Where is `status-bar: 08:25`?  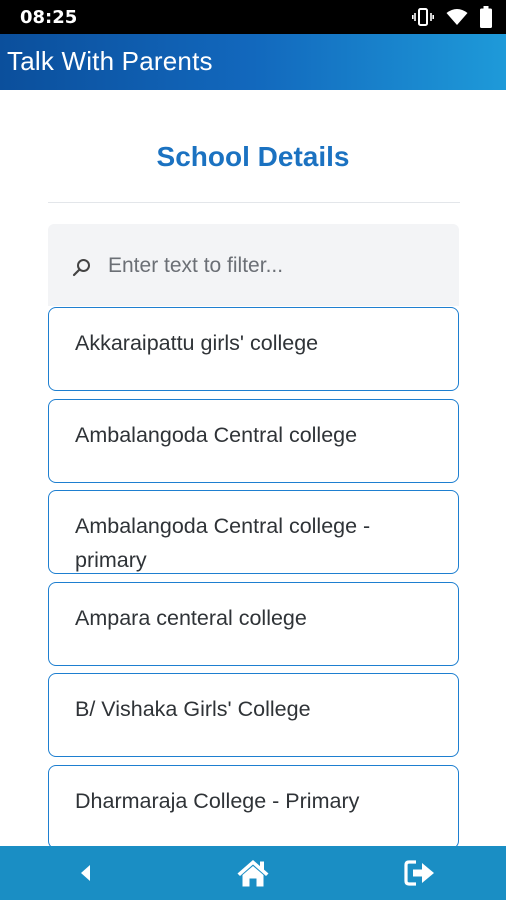 status-bar: 08:25 is located at coordinates (253, 17).